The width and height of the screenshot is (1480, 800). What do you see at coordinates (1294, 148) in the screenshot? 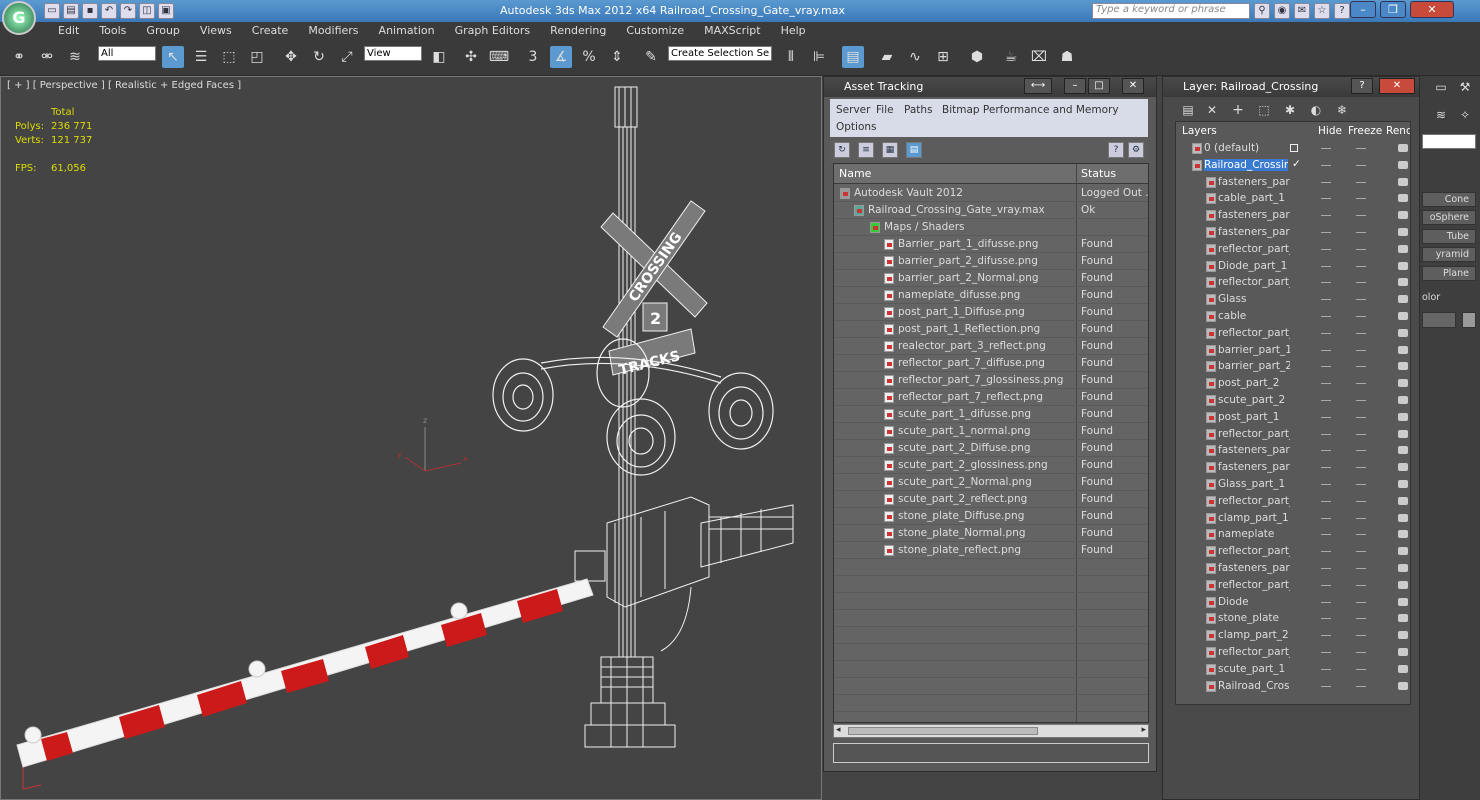
I see `set-current-box-icon` at bounding box center [1294, 148].